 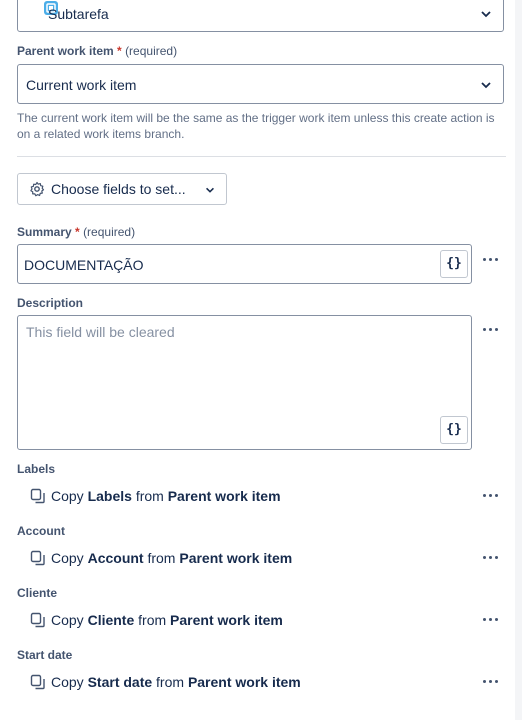 I want to click on field-label: Cliente, so click(x=37, y=593).